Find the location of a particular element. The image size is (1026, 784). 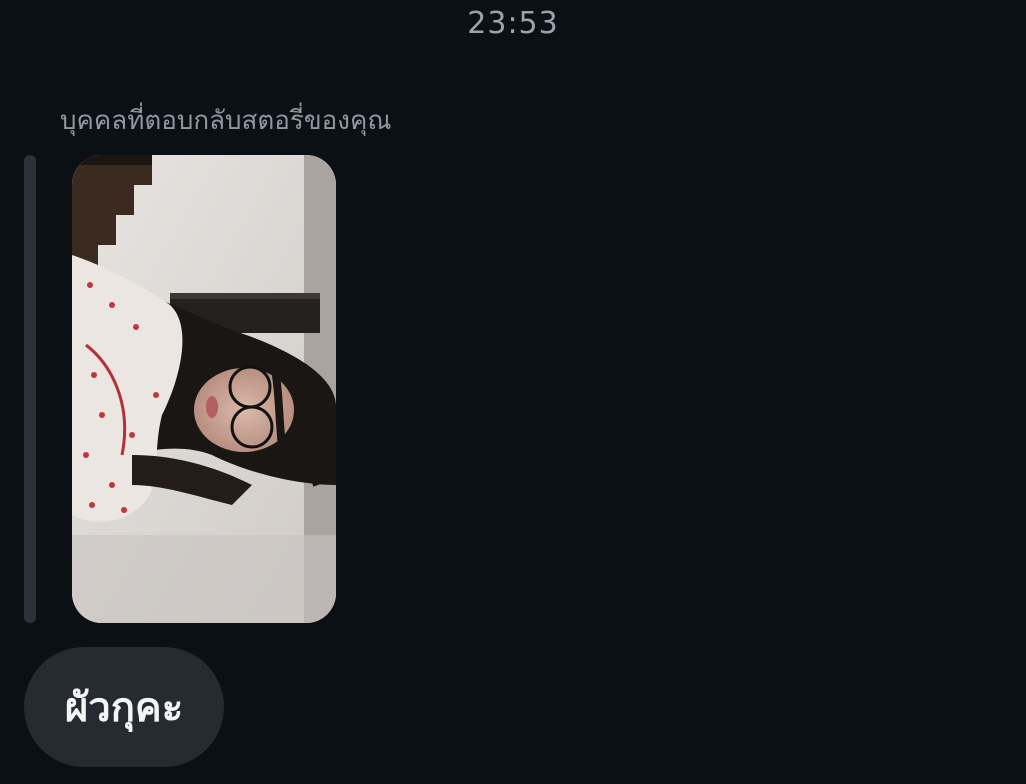

message-bubble: ผัวกุคะ is located at coordinates (124, 707).